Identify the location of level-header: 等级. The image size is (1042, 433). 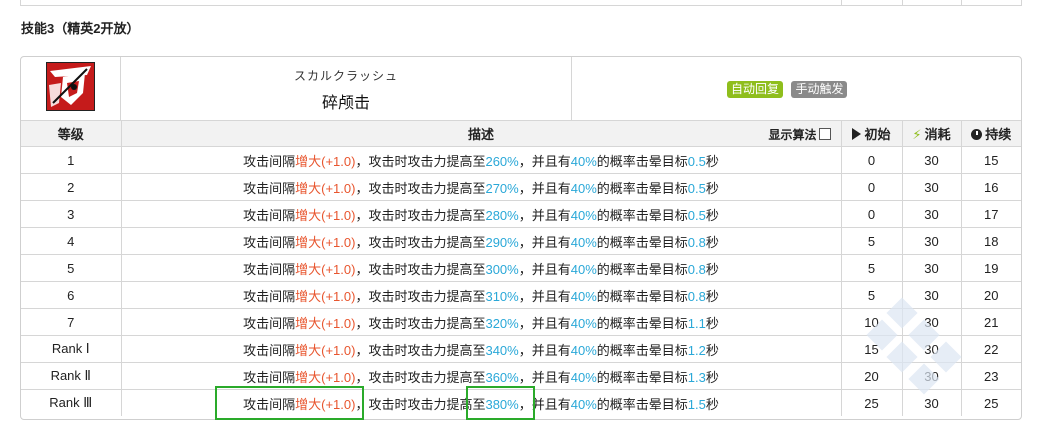
(71, 134).